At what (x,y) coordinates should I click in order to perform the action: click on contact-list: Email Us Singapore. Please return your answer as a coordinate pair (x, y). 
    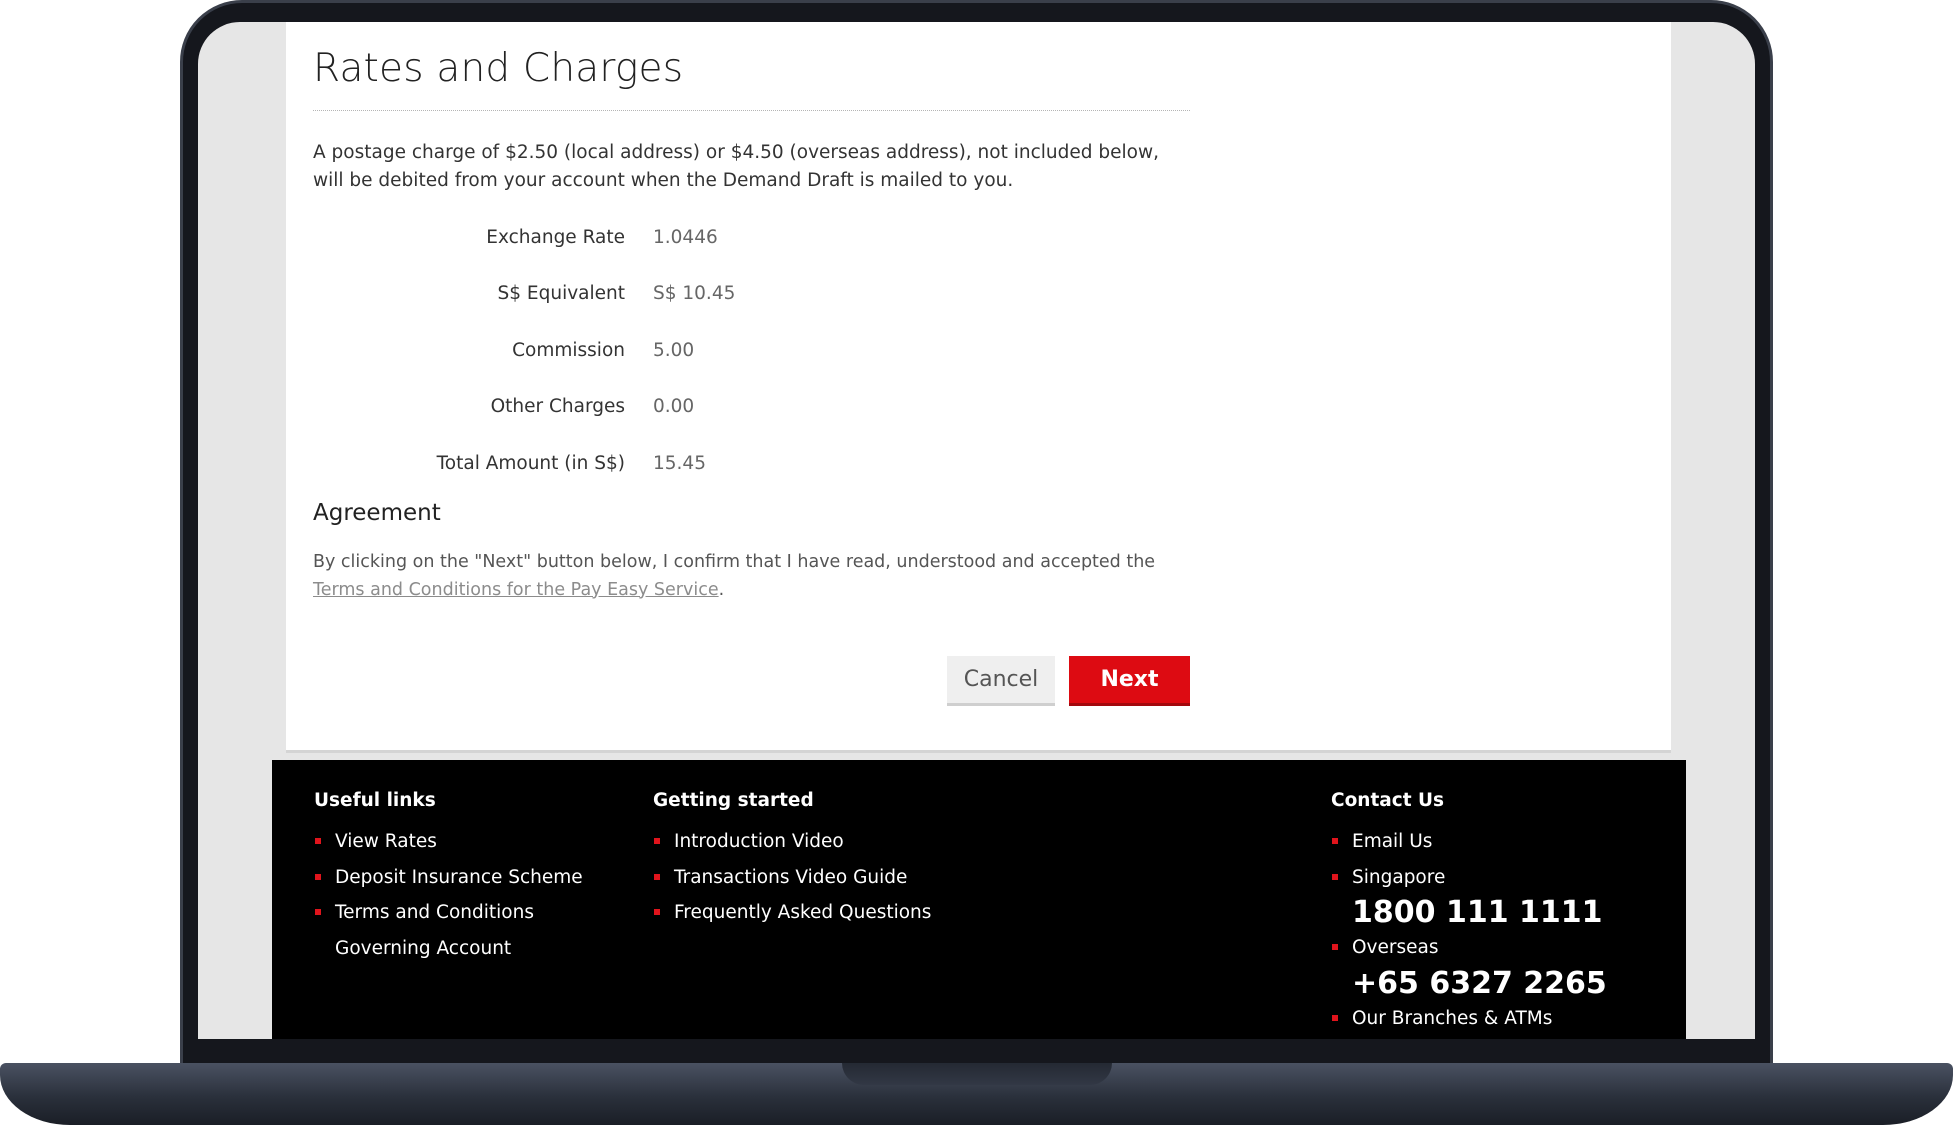
    Looking at the image, I should click on (1491, 859).